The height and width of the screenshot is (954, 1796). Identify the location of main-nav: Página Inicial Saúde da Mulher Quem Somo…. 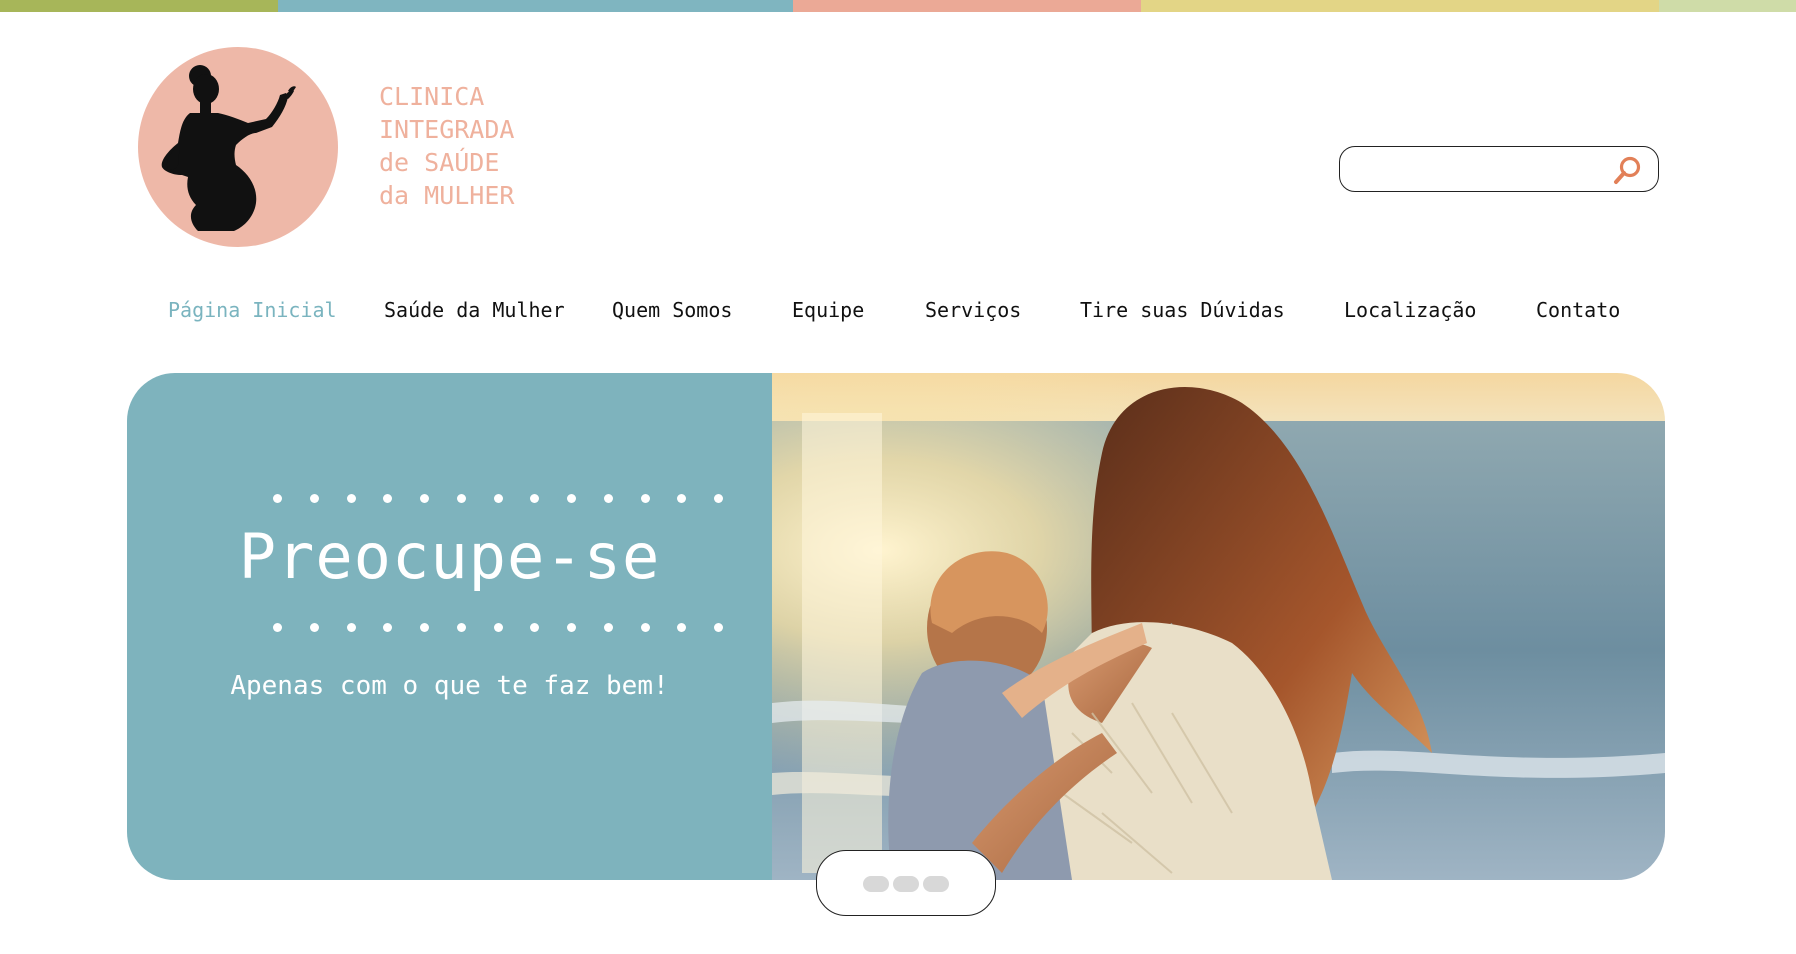
(898, 313).